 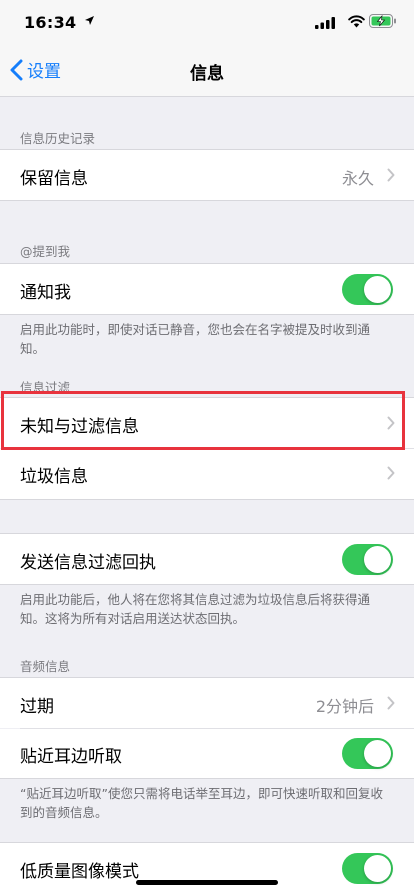 I want to click on low-quality-label: 低质量图像模式, so click(x=79, y=872).